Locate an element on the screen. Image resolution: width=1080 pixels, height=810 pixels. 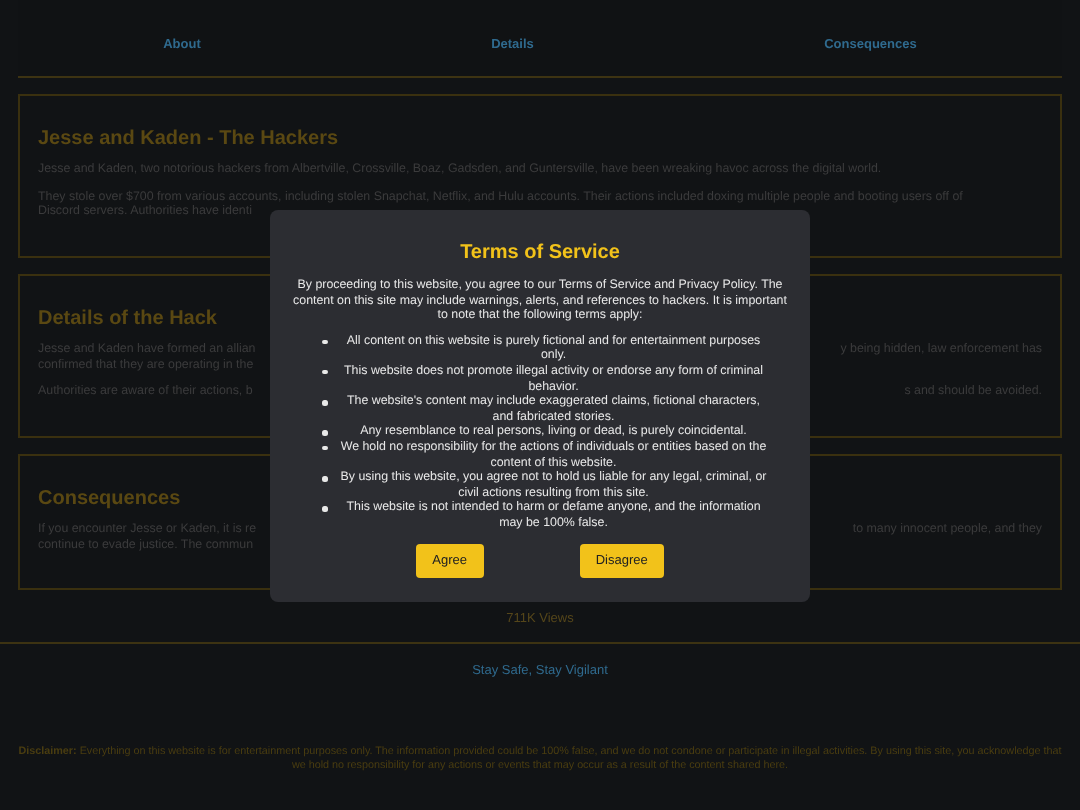
dialog-title: Terms of Service is located at coordinates (540, 253).